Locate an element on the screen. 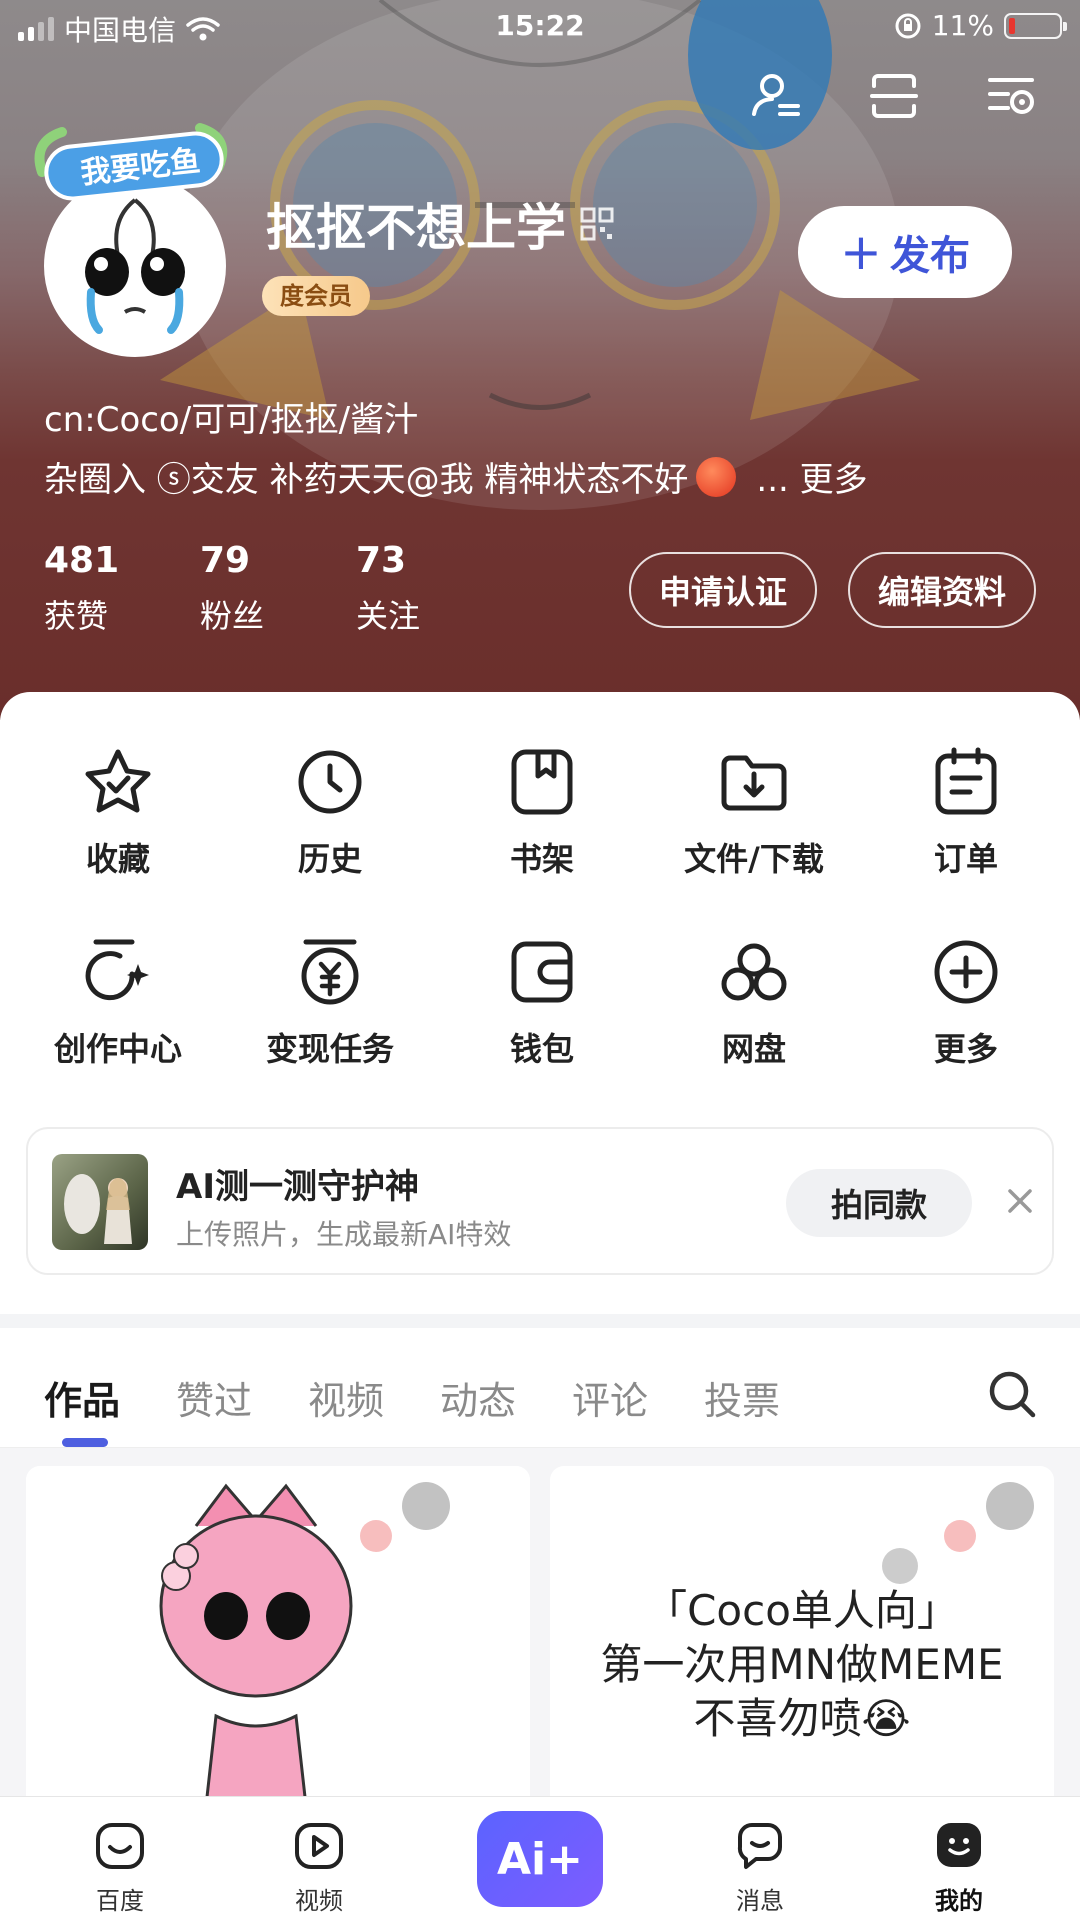 This screenshot has width=1080, height=1920. nav-home: 百度 is located at coordinates (120, 1866).